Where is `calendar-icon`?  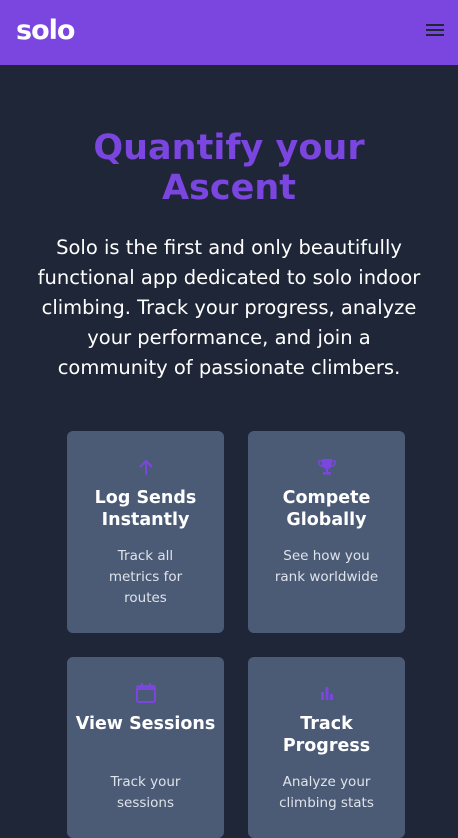
calendar-icon is located at coordinates (145, 693).